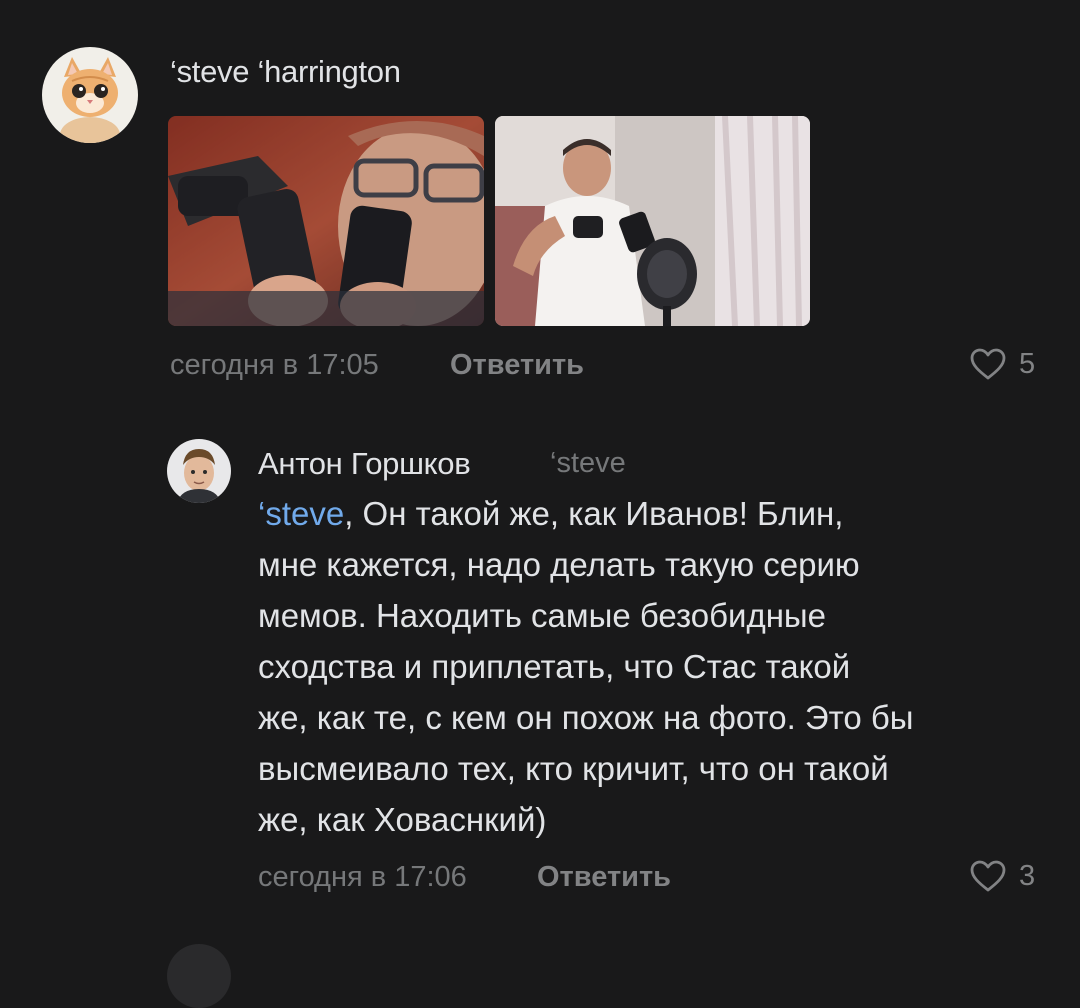 The image size is (1080, 1008). What do you see at coordinates (1027, 363) in the screenshot?
I see `like-count: 5` at bounding box center [1027, 363].